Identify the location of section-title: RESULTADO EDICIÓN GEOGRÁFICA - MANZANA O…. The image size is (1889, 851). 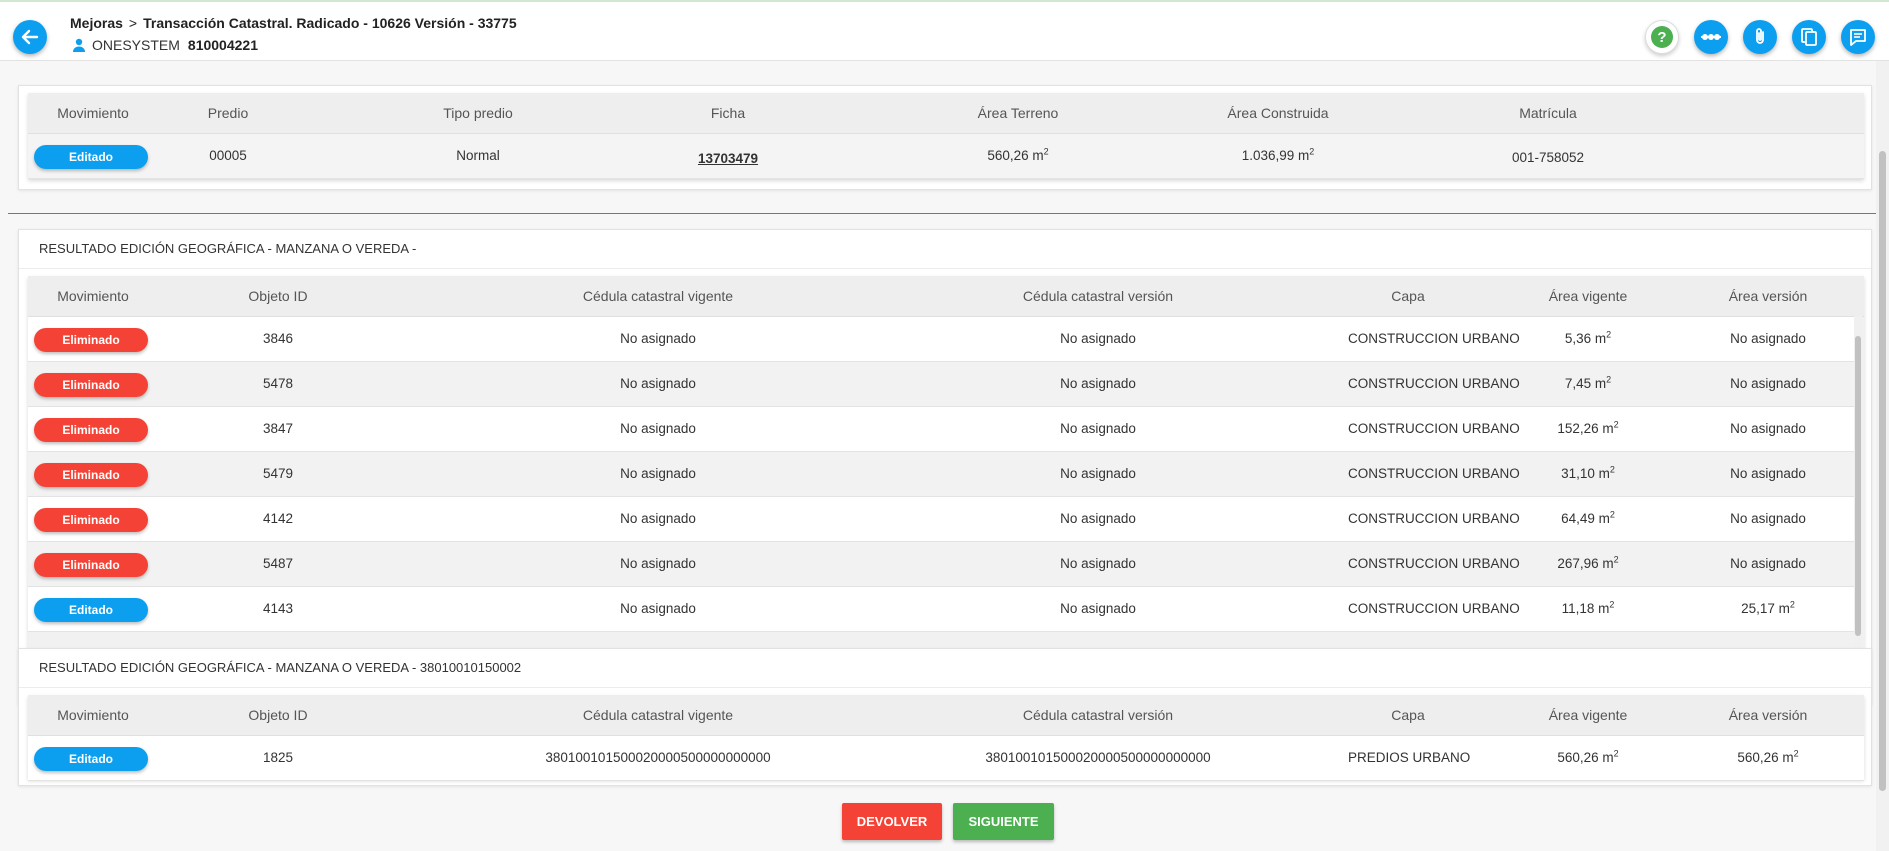
(945, 668).